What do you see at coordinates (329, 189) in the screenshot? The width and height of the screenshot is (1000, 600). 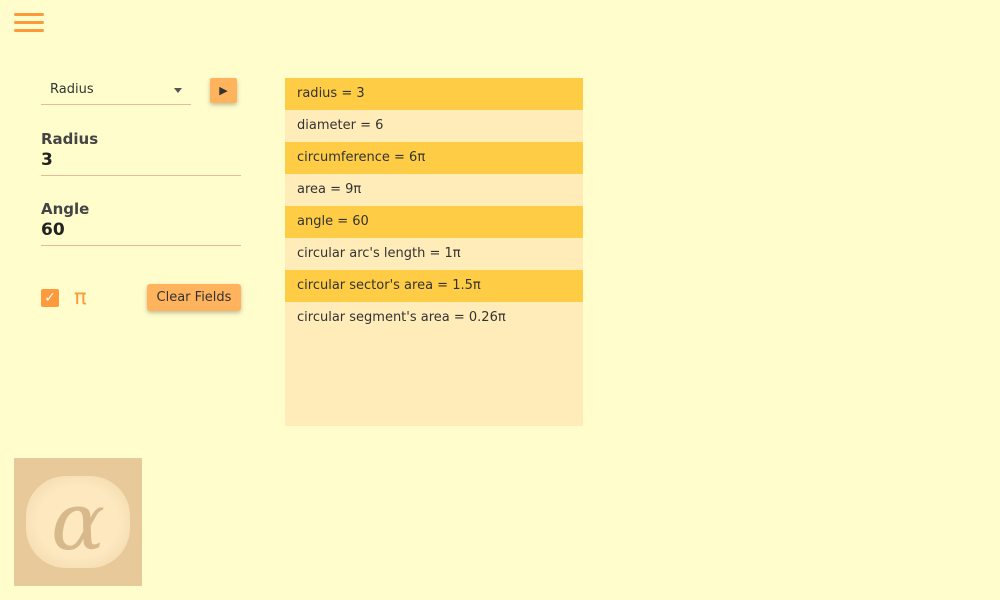 I see `result-area: area = 9π` at bounding box center [329, 189].